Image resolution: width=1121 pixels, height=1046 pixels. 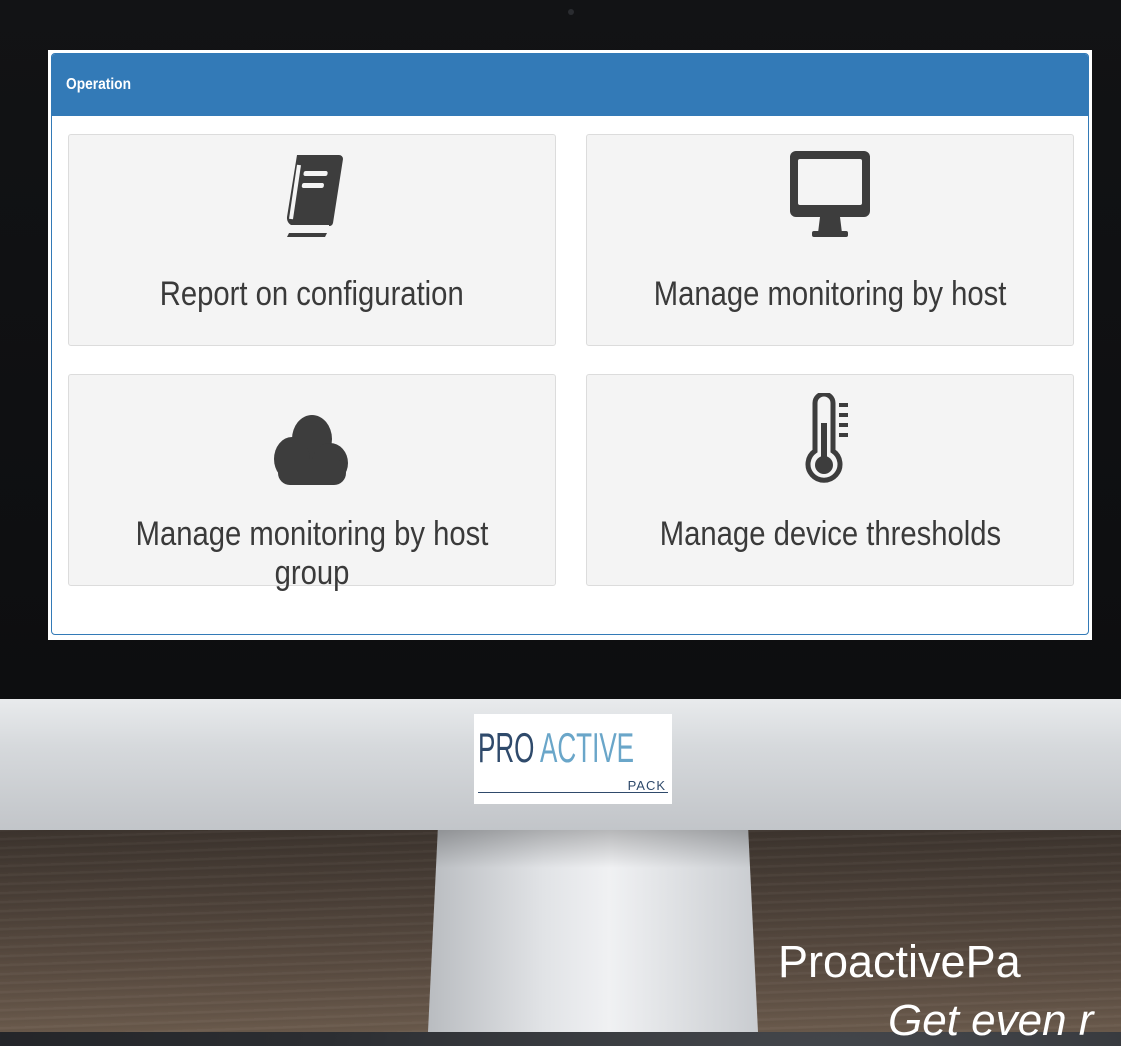 What do you see at coordinates (646, 785) in the screenshot?
I see `logo-pack: PACK` at bounding box center [646, 785].